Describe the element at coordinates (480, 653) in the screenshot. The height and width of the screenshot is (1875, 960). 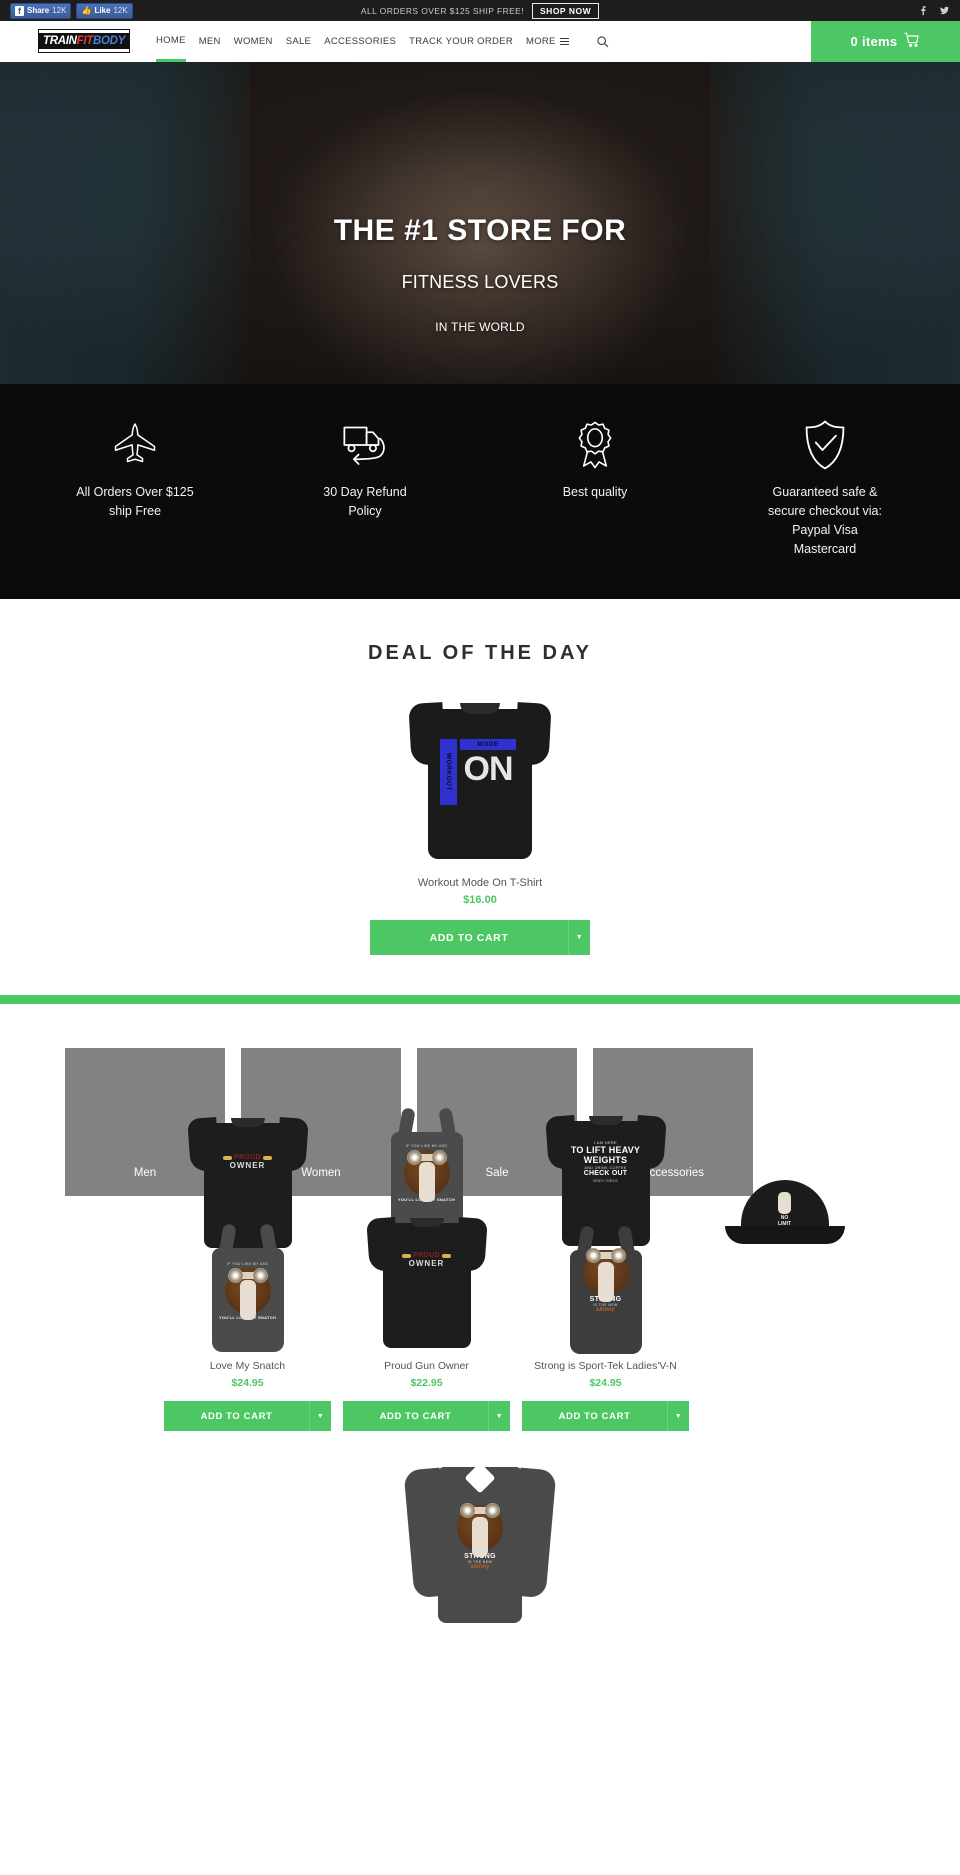
I see `section-title: DEAL OF THE DAY` at that location.